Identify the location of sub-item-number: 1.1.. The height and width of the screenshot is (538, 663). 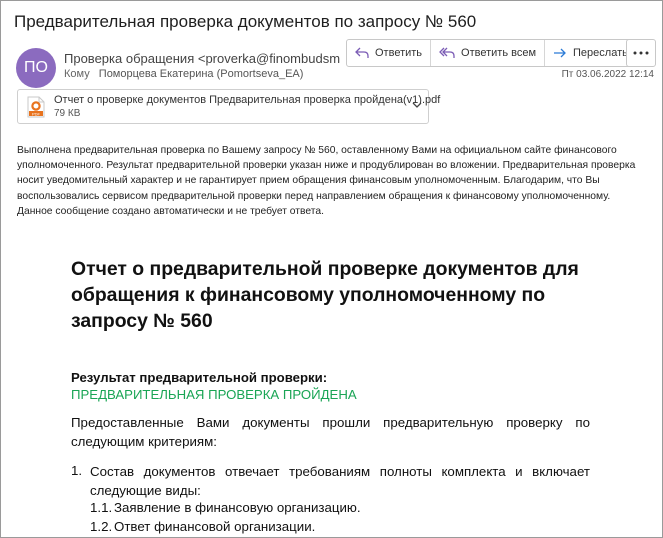
(101, 507).